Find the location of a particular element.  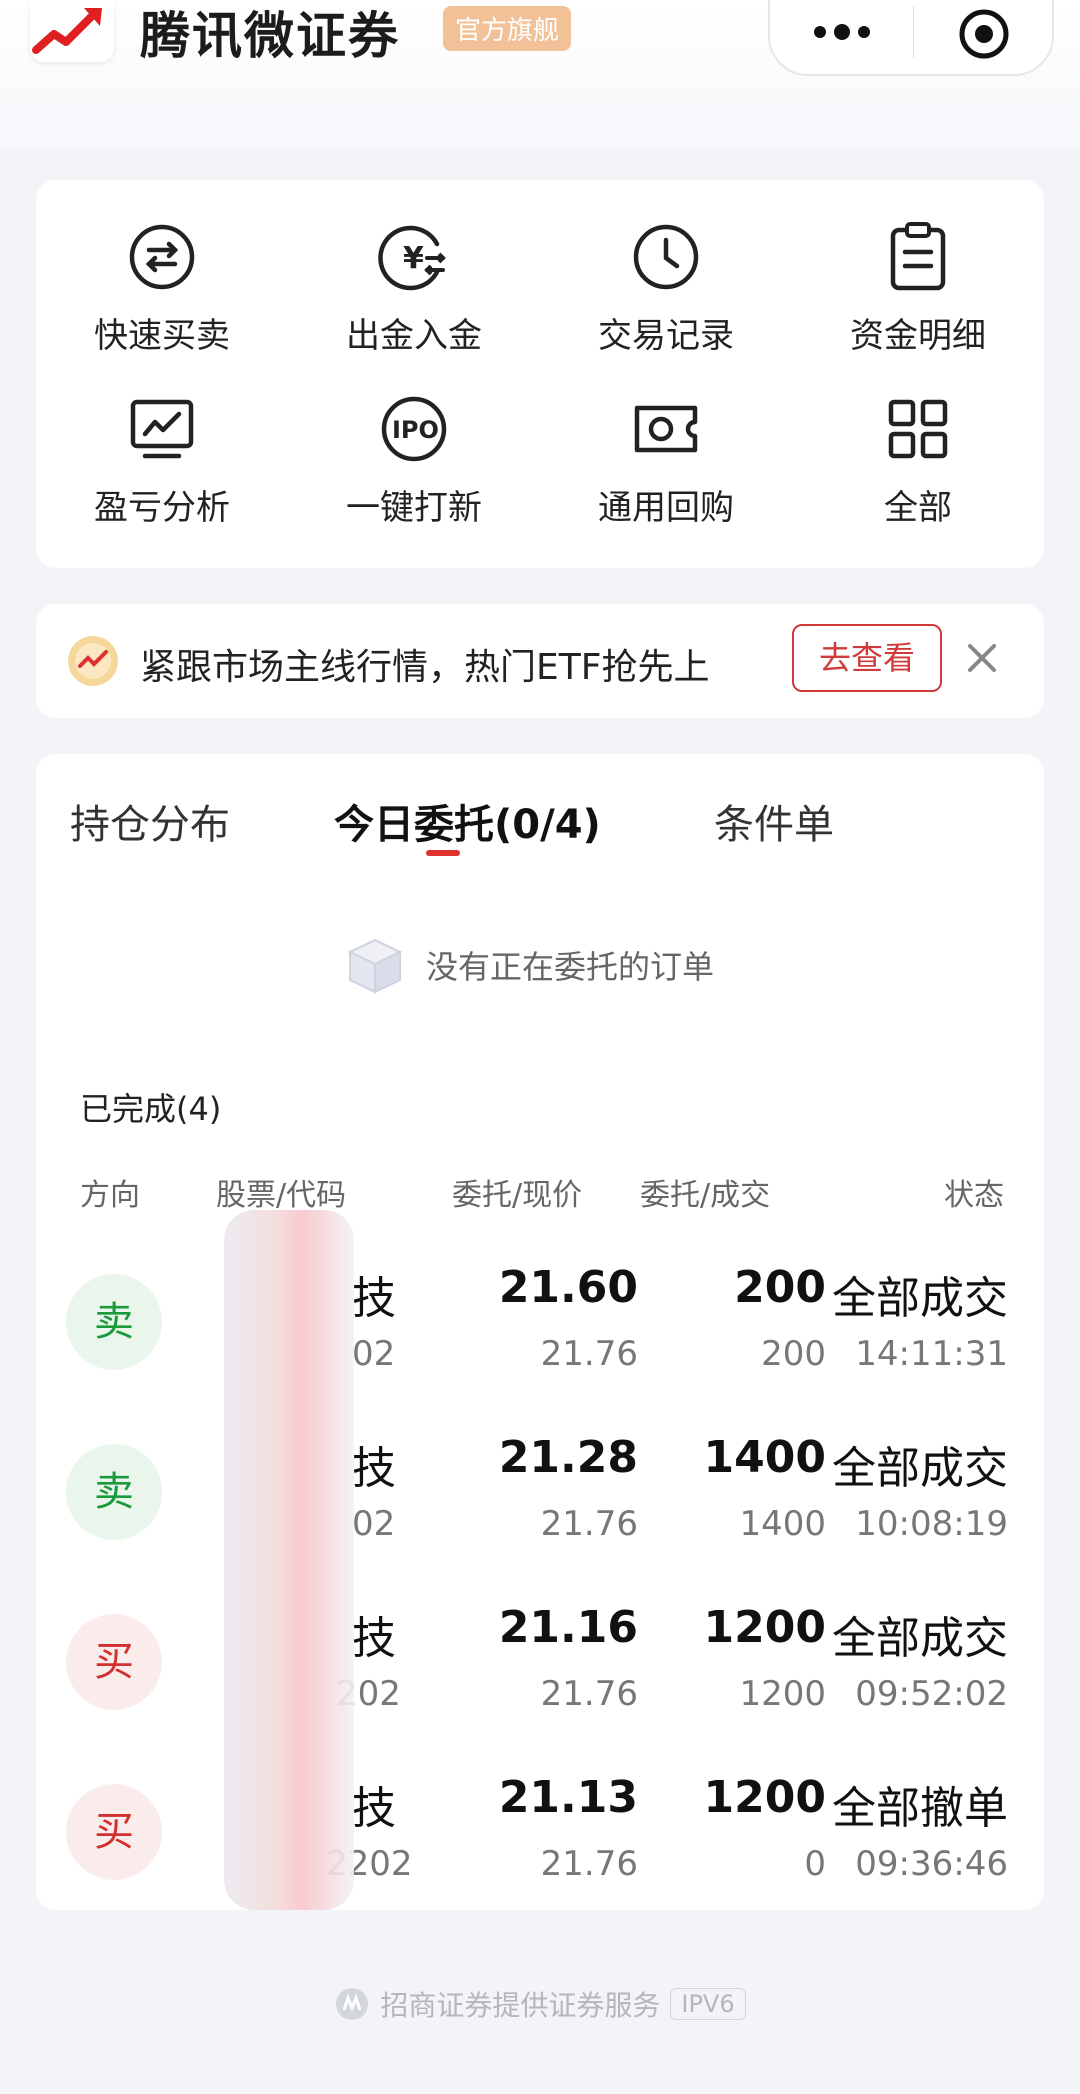

app-title: 腾讯微证券 is located at coordinates (270, 36).